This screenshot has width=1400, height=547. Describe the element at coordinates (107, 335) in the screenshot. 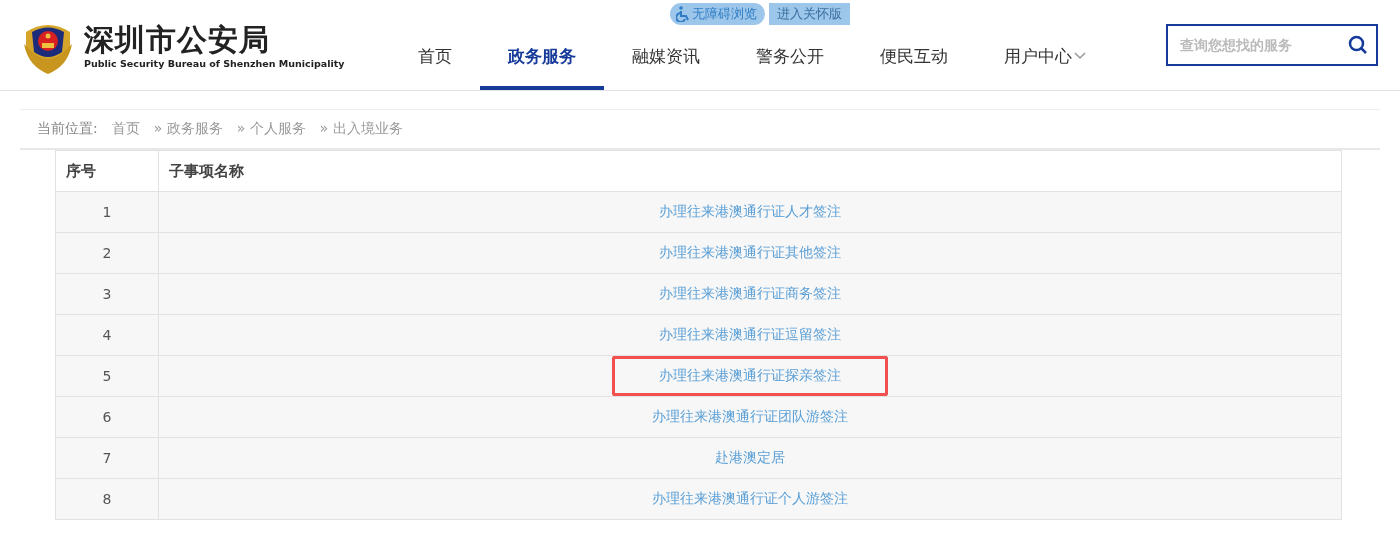

I see `table-cell-text: 4` at that location.